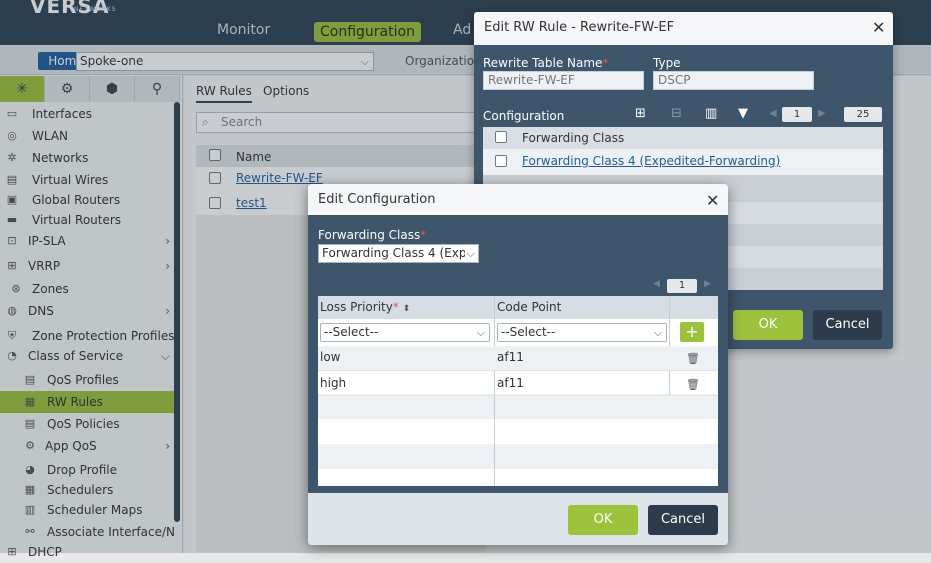 Image resolution: width=931 pixels, height=563 pixels. Describe the element at coordinates (847, 325) in the screenshot. I see `rw-rule-cancel-button: Cancel` at that location.